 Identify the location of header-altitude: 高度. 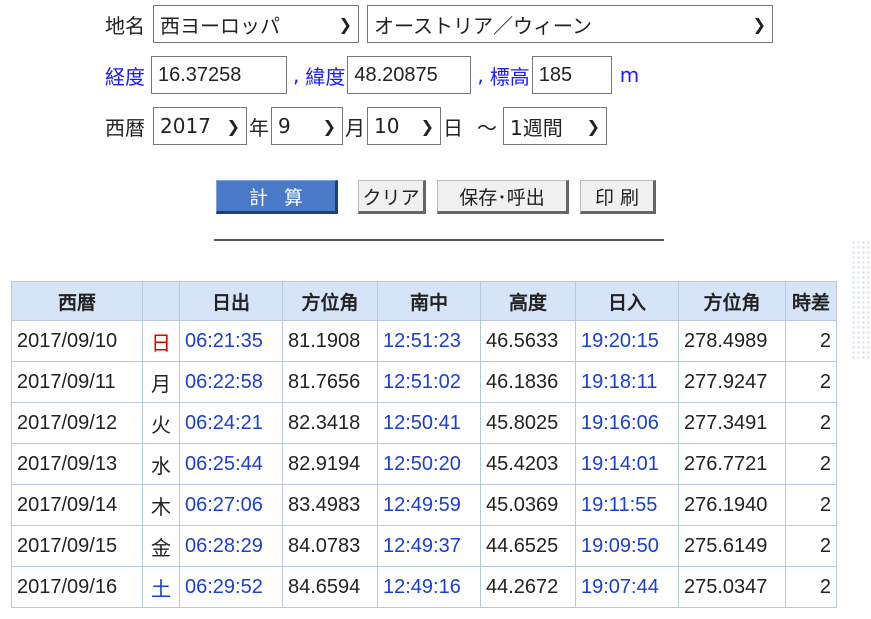
(528, 301).